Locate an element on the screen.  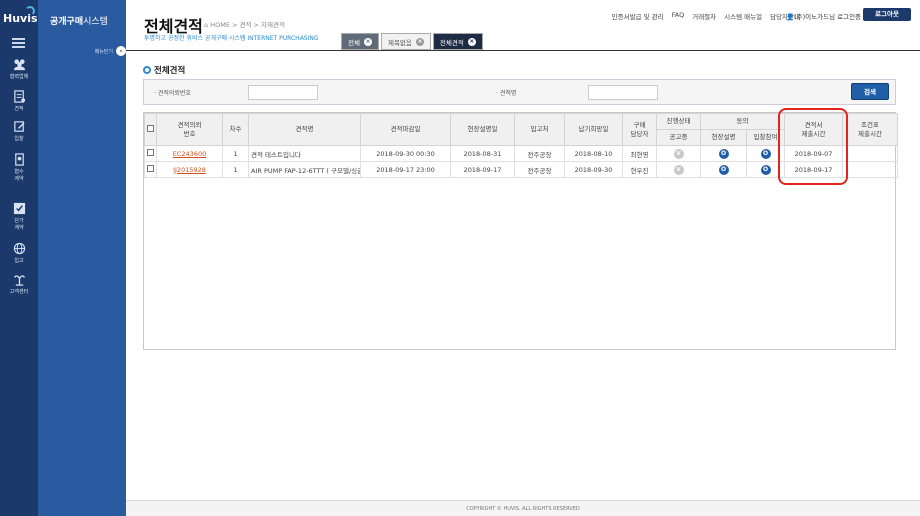
menu-close-button: 메뉴닫기 ‹ is located at coordinates (110, 51).